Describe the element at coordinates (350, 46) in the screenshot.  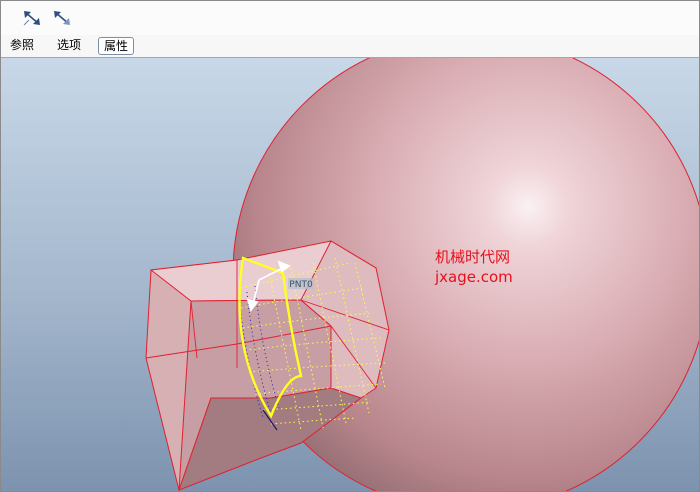
I see `dashboard-tabs: 参照 选项 属性` at that location.